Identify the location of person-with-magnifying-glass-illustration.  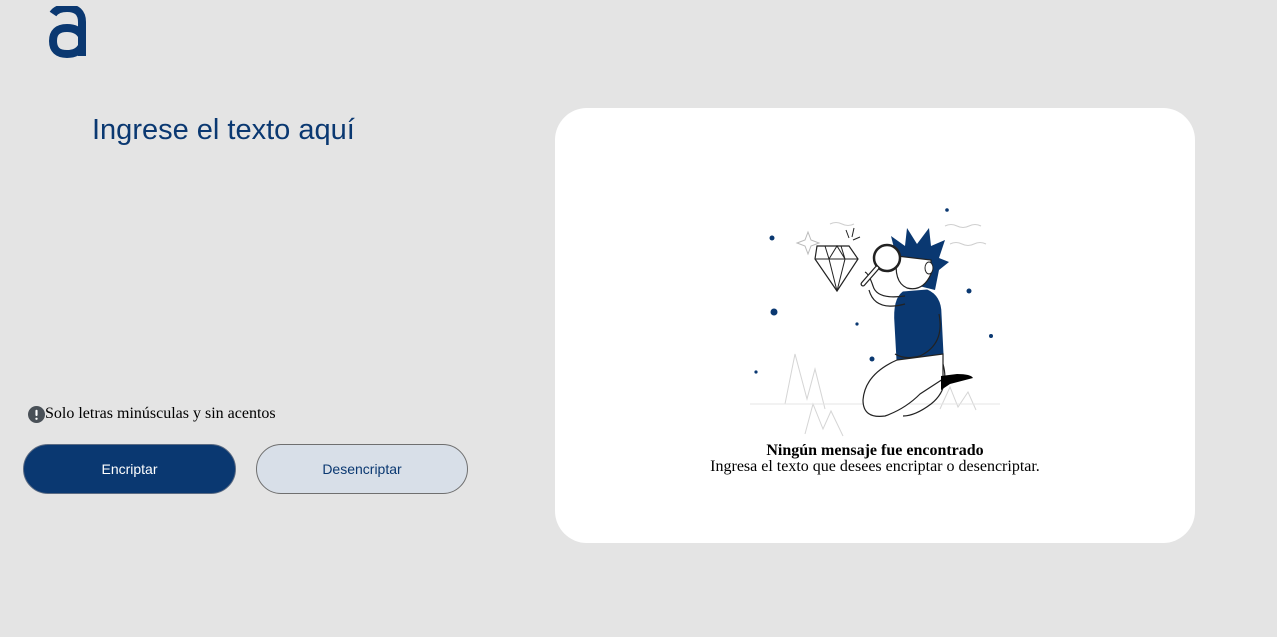
(875, 322).